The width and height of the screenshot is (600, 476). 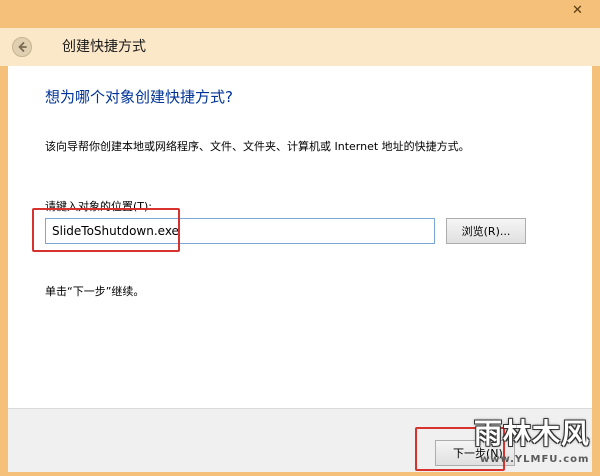 I want to click on close-icon: ✕, so click(x=577, y=10).